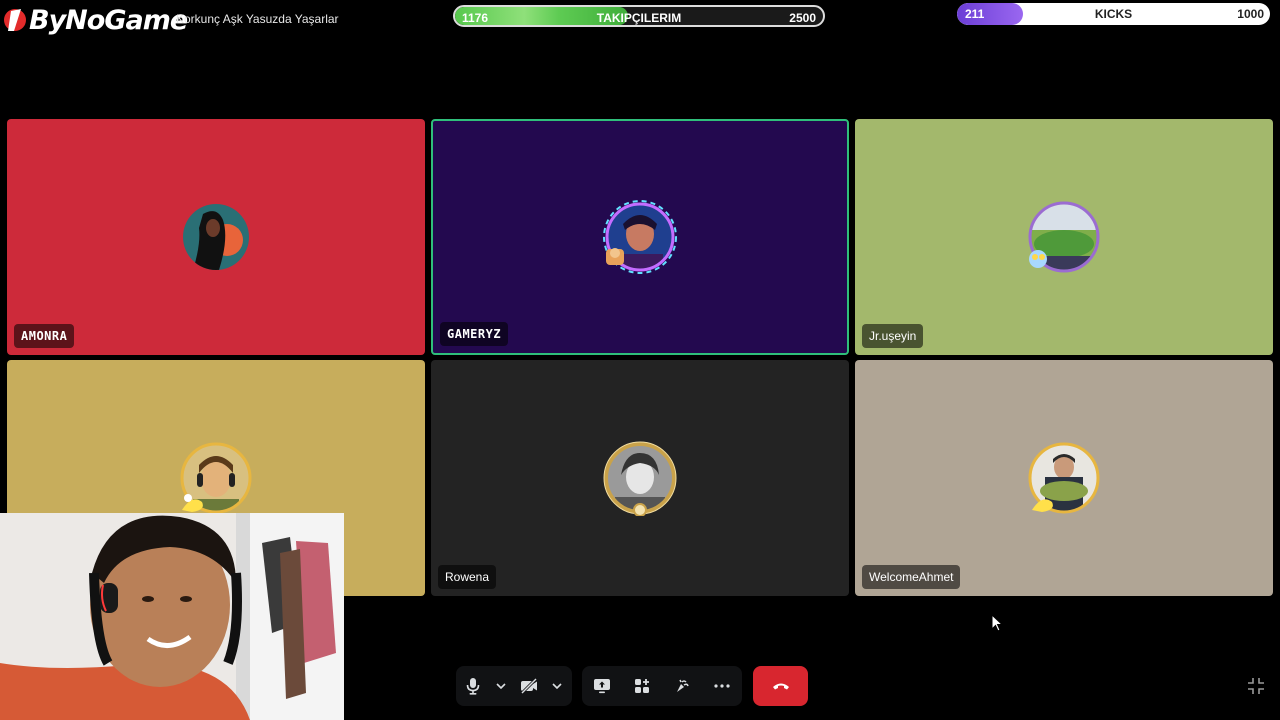 This screenshot has height=720, width=1280. I want to click on more-options-button, so click(722, 686).